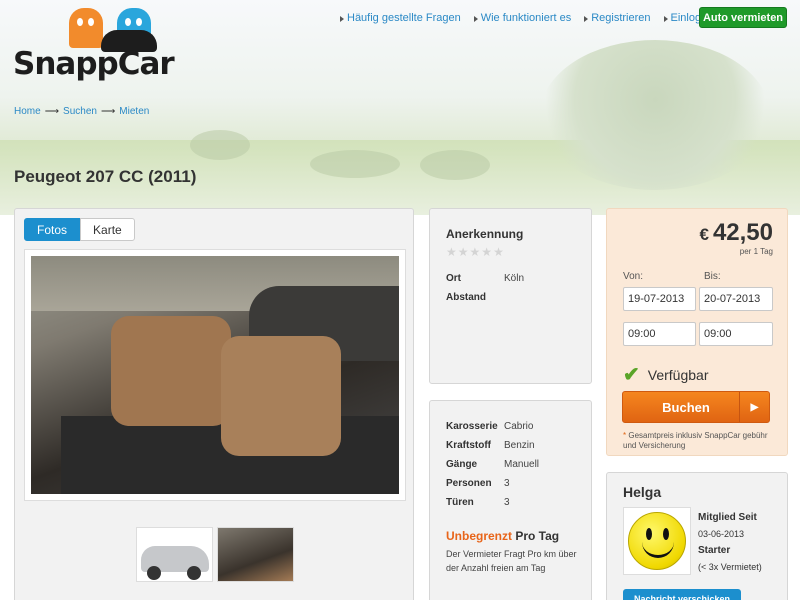 This screenshot has height=600, width=800. What do you see at coordinates (86, 28) in the screenshot?
I see `mascot-orange-icon` at bounding box center [86, 28].